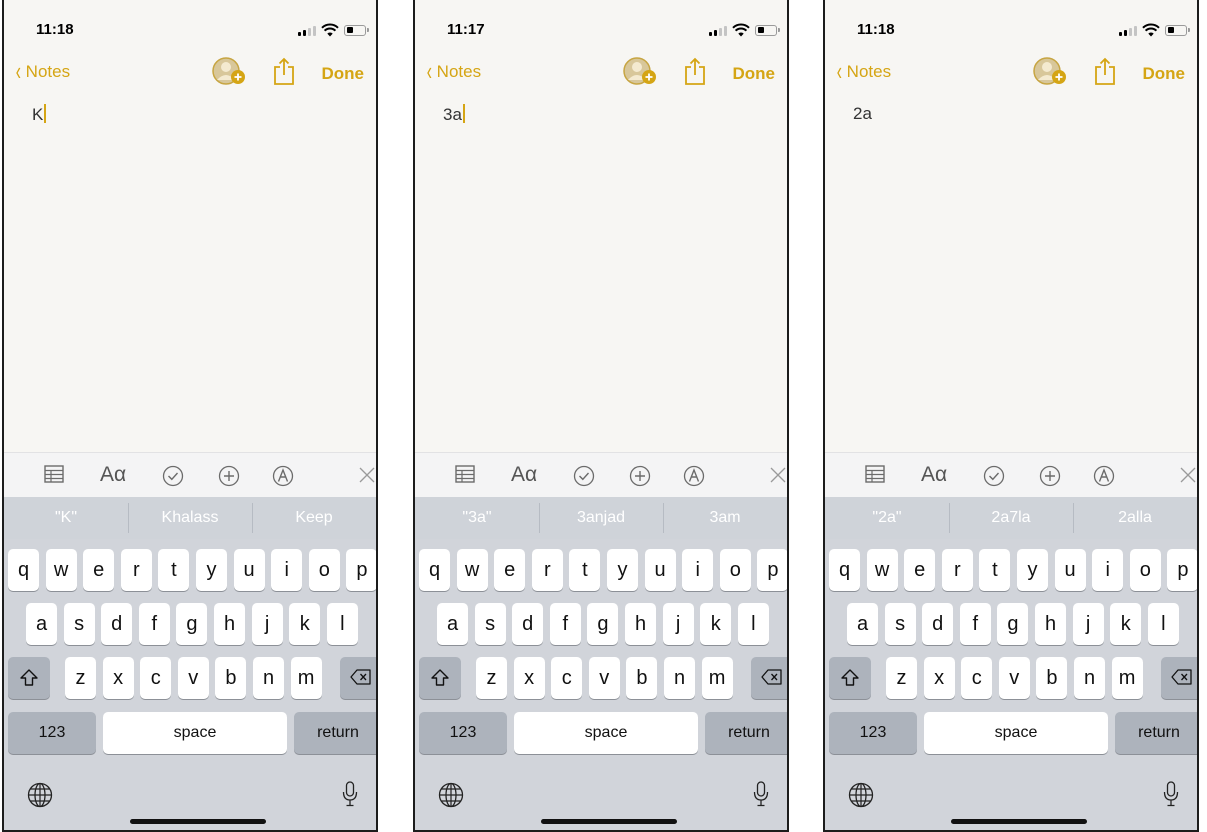 This screenshot has height=832, width=1207. What do you see at coordinates (695, 71) in the screenshot?
I see `share-icon` at bounding box center [695, 71].